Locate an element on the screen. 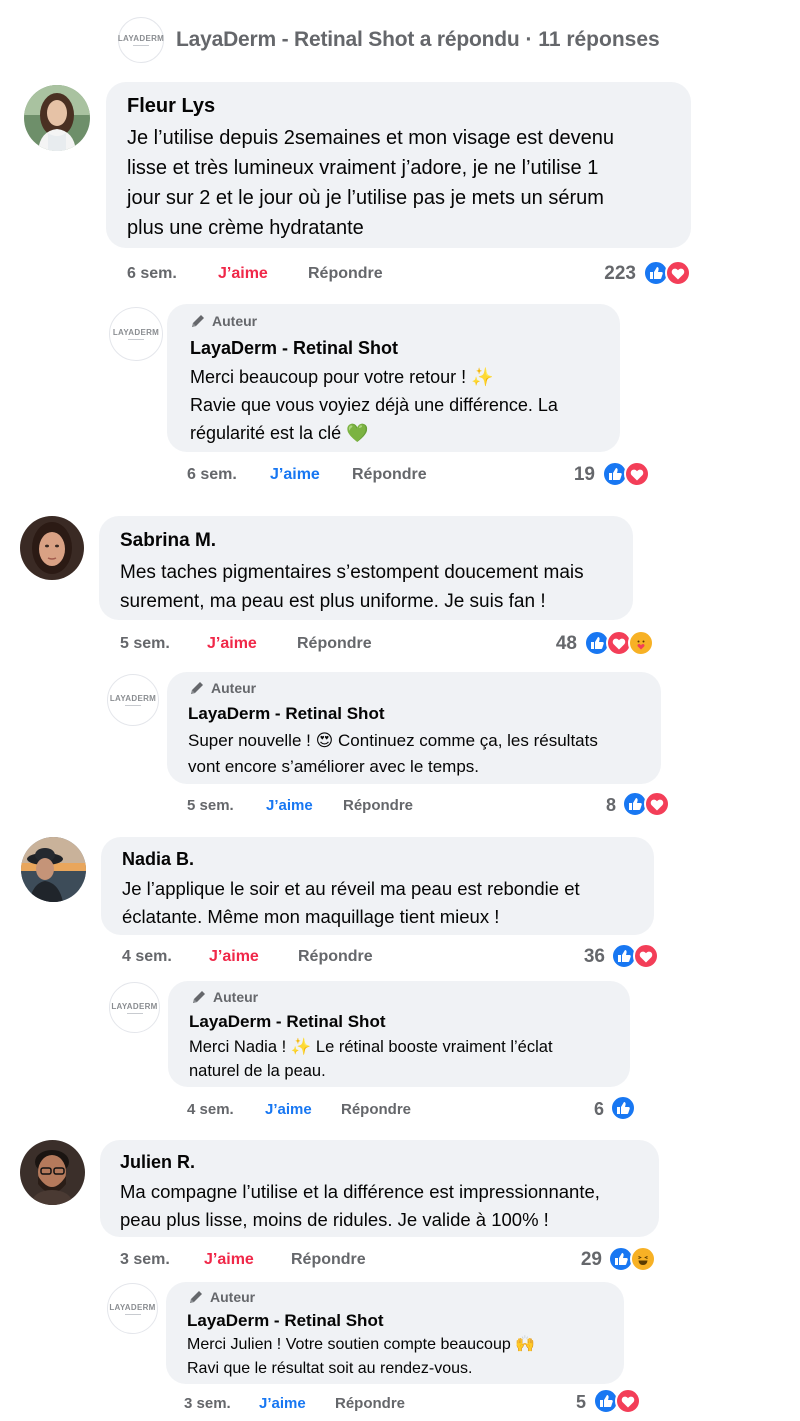 The image size is (800, 1421). comment-author-name: Sabrina M. is located at coordinates (168, 541).